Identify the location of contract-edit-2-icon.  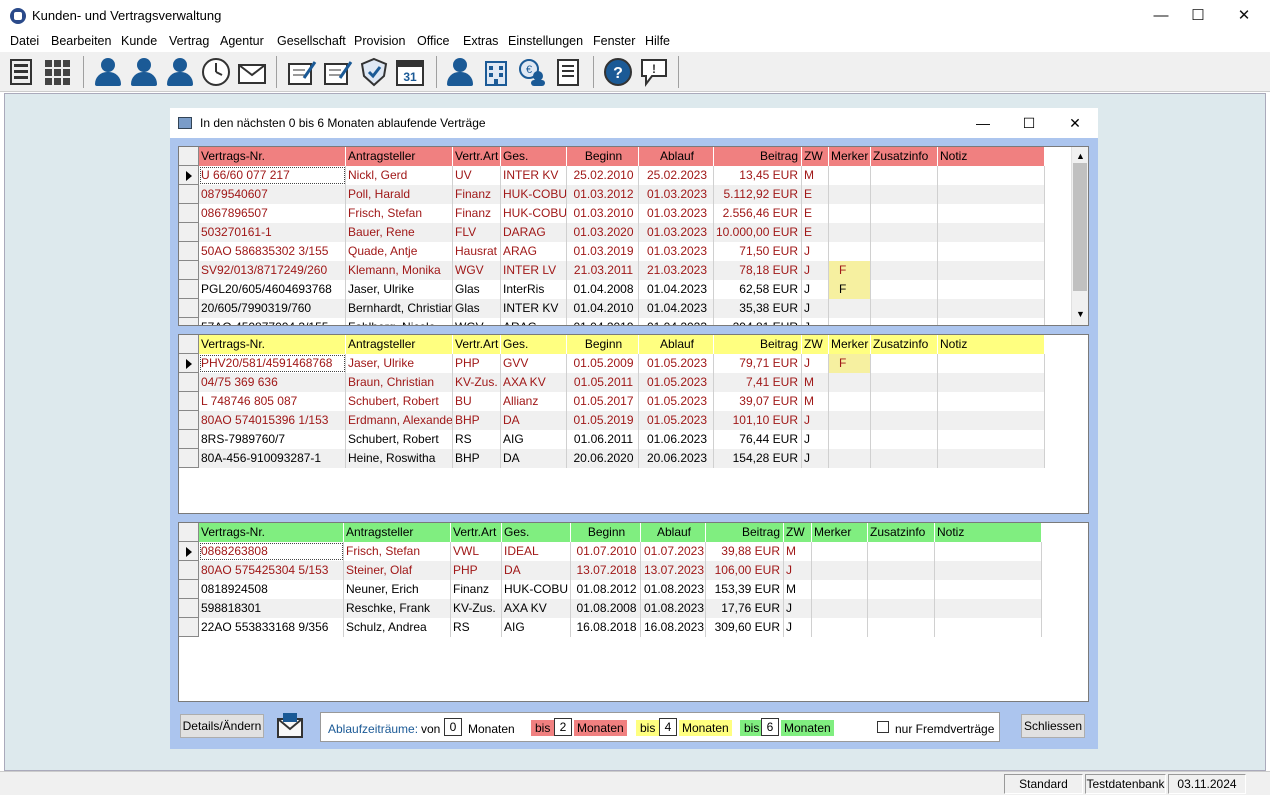
(338, 72).